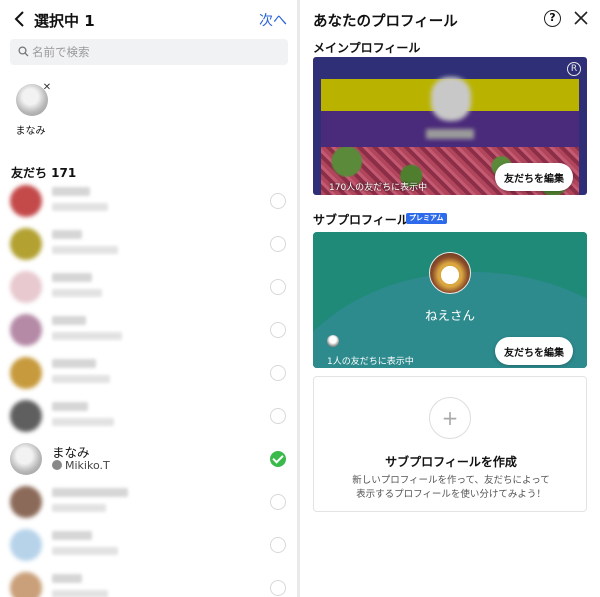  I want to click on friend-mini-avatar, so click(333, 341).